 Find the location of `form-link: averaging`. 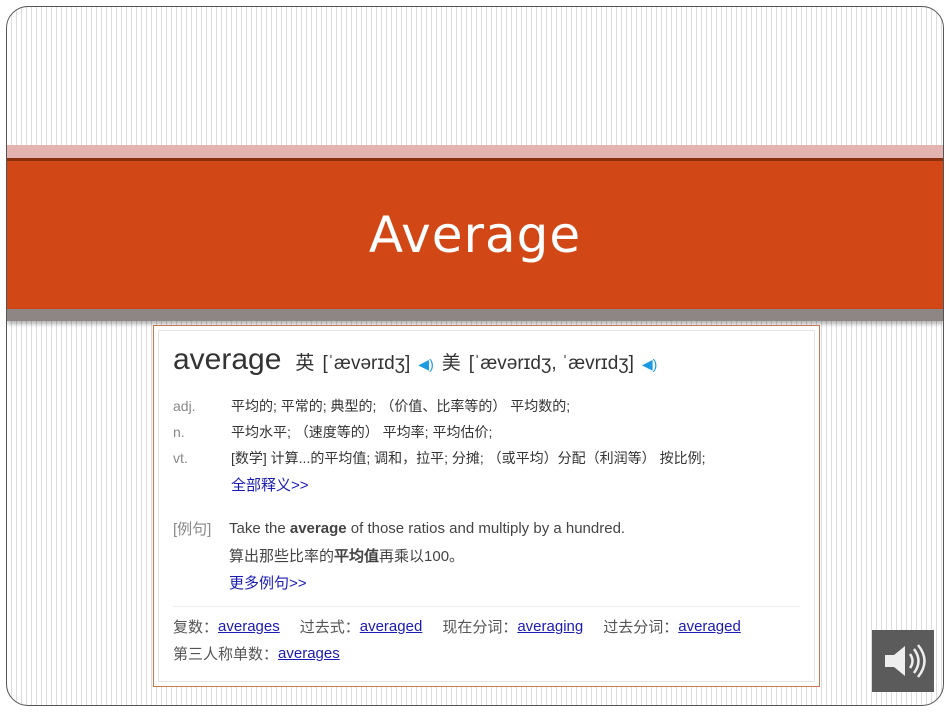

form-link: averaging is located at coordinates (550, 626).